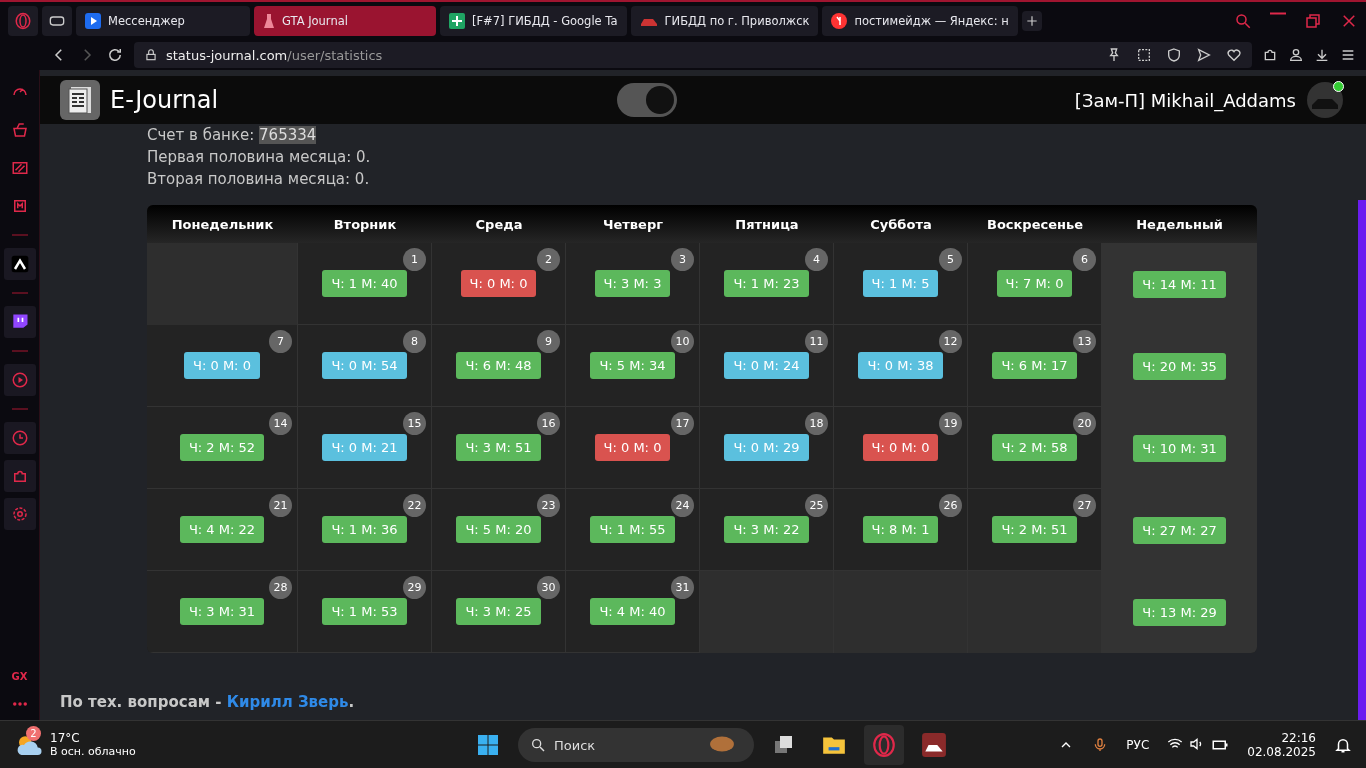 The height and width of the screenshot is (768, 1366). Describe the element at coordinates (682, 587) in the screenshot. I see `day-number: 31` at that location.